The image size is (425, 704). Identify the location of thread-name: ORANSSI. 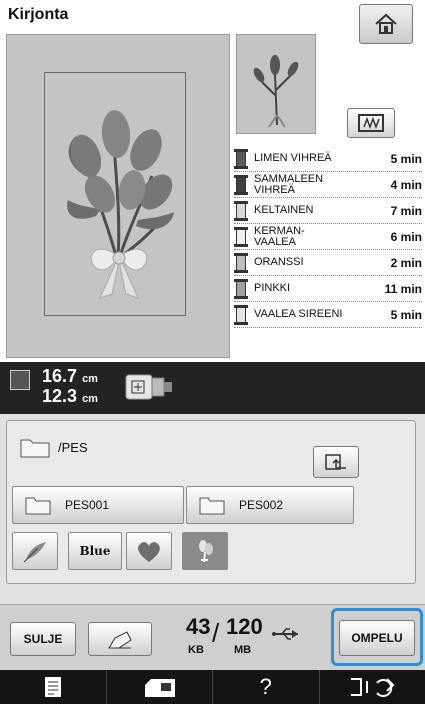
(279, 262).